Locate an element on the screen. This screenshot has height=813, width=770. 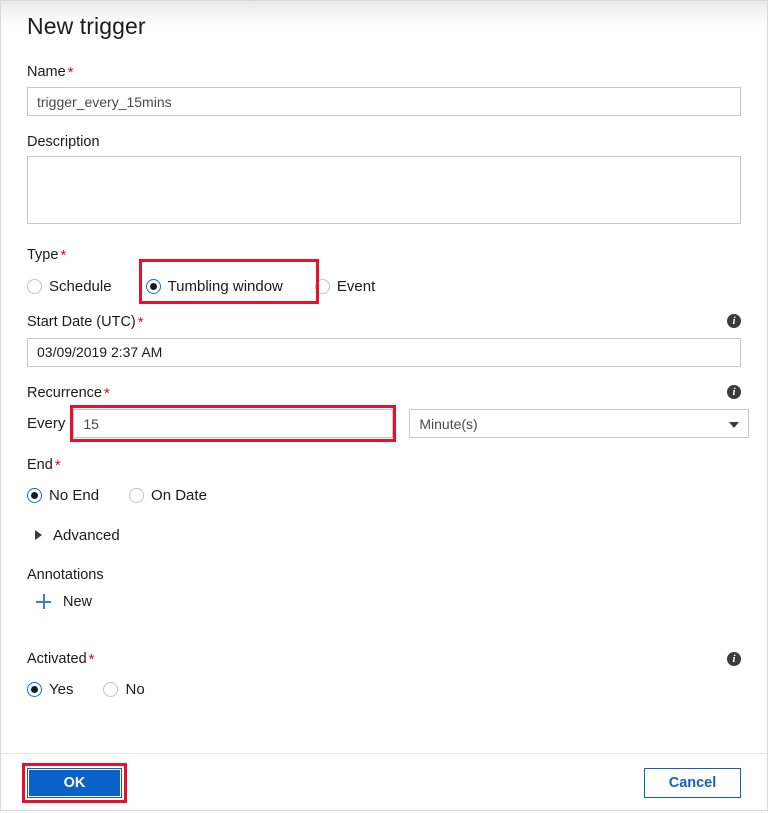
radio-type-event: Event is located at coordinates (345, 286).